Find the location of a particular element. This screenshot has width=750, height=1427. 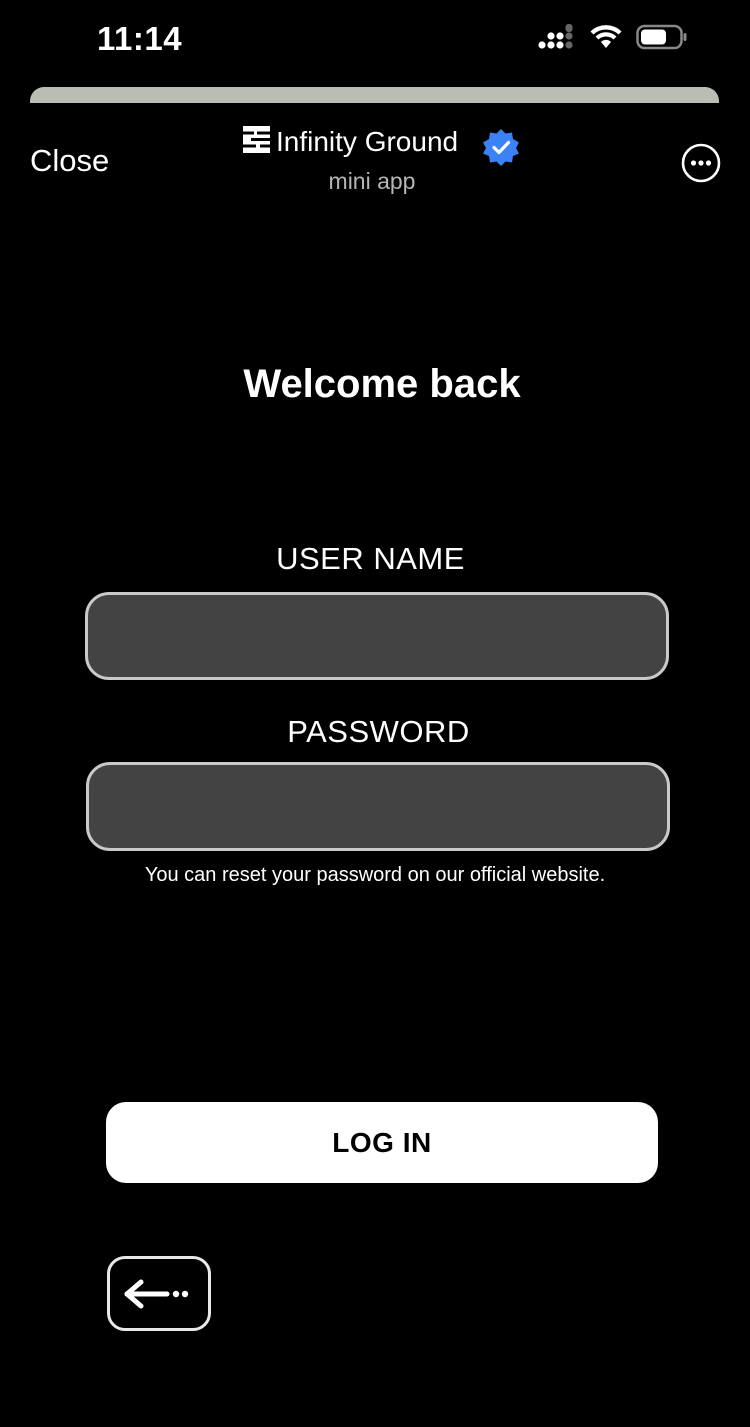

app-subtitle: mini app is located at coordinates (372, 181).